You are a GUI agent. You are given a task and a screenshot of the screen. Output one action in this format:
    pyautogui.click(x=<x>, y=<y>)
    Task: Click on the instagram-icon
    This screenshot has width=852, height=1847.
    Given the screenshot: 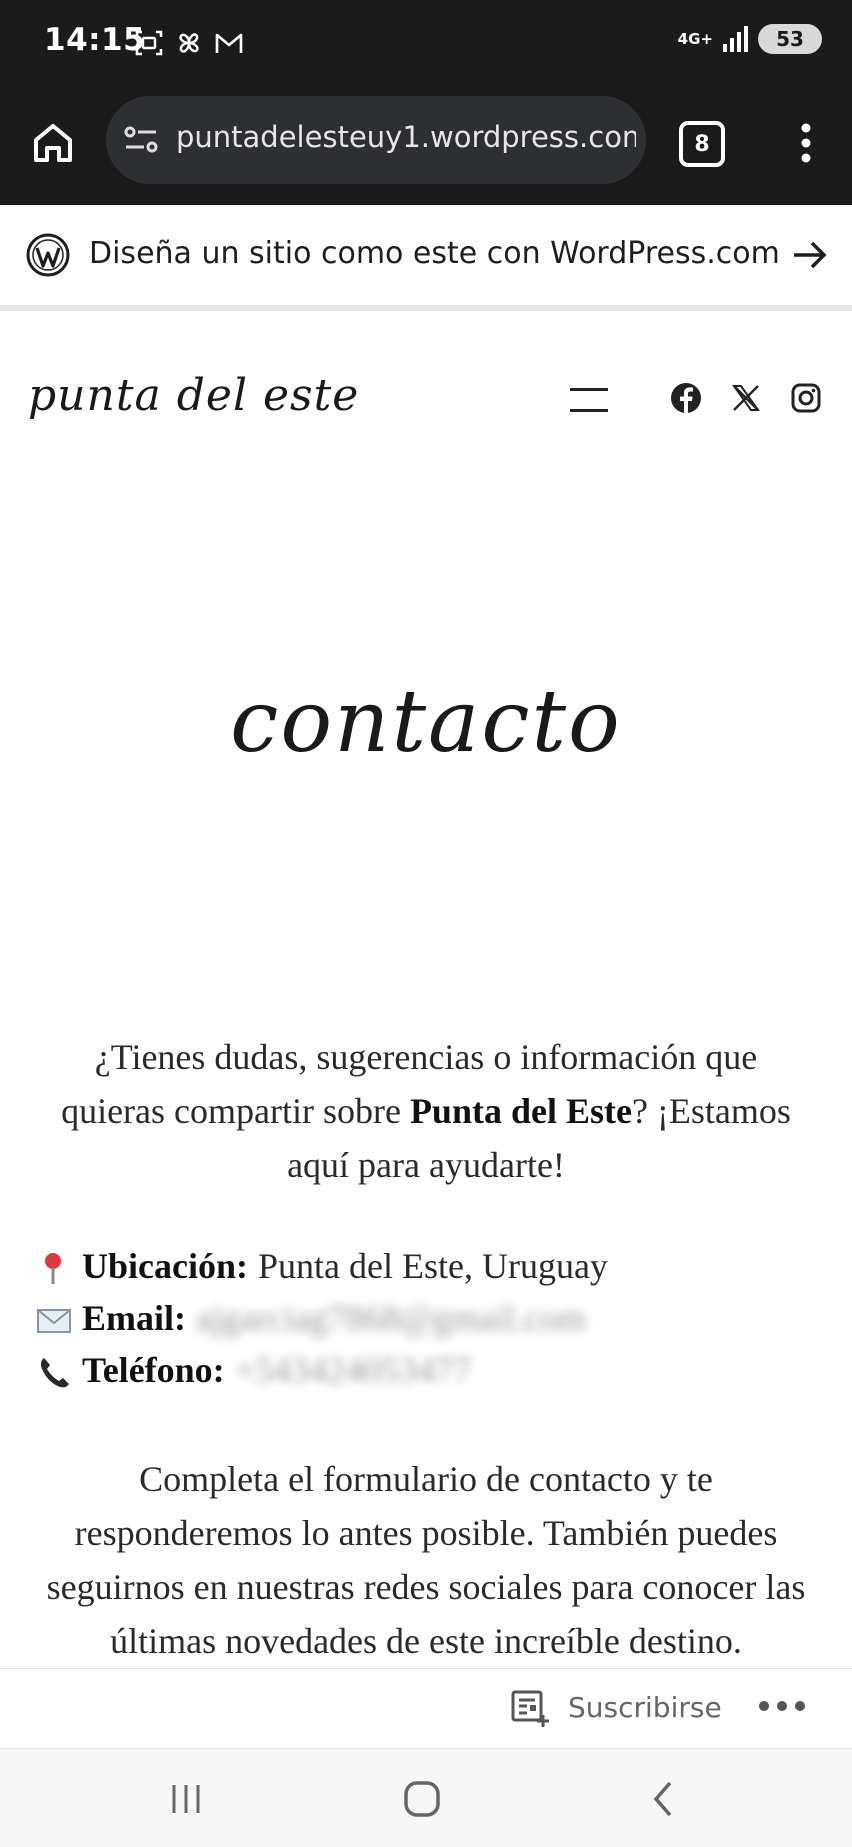 What is the action you would take?
    pyautogui.click(x=806, y=398)
    